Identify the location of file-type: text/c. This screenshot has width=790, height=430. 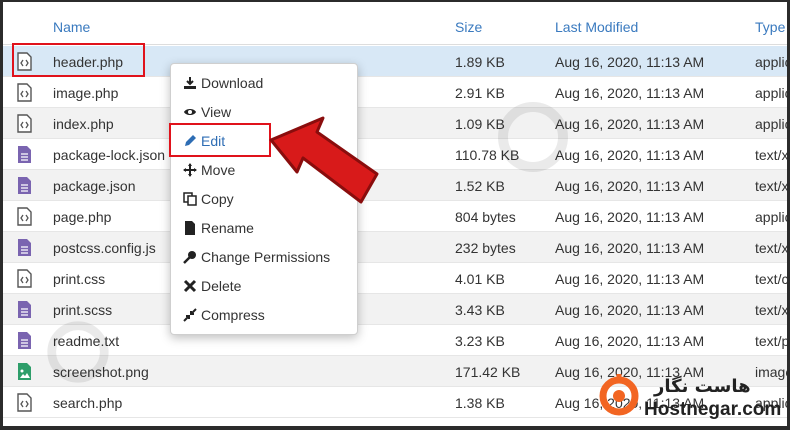
(772, 279).